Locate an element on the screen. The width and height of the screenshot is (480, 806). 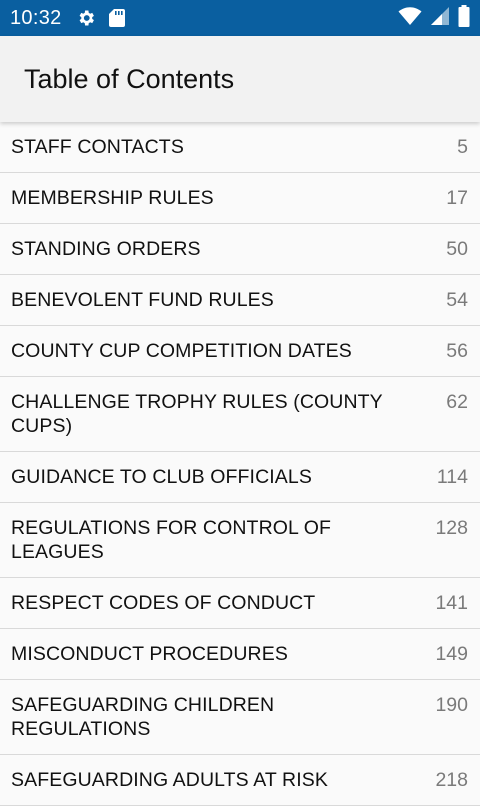
wifi-icon is located at coordinates (410, 18).